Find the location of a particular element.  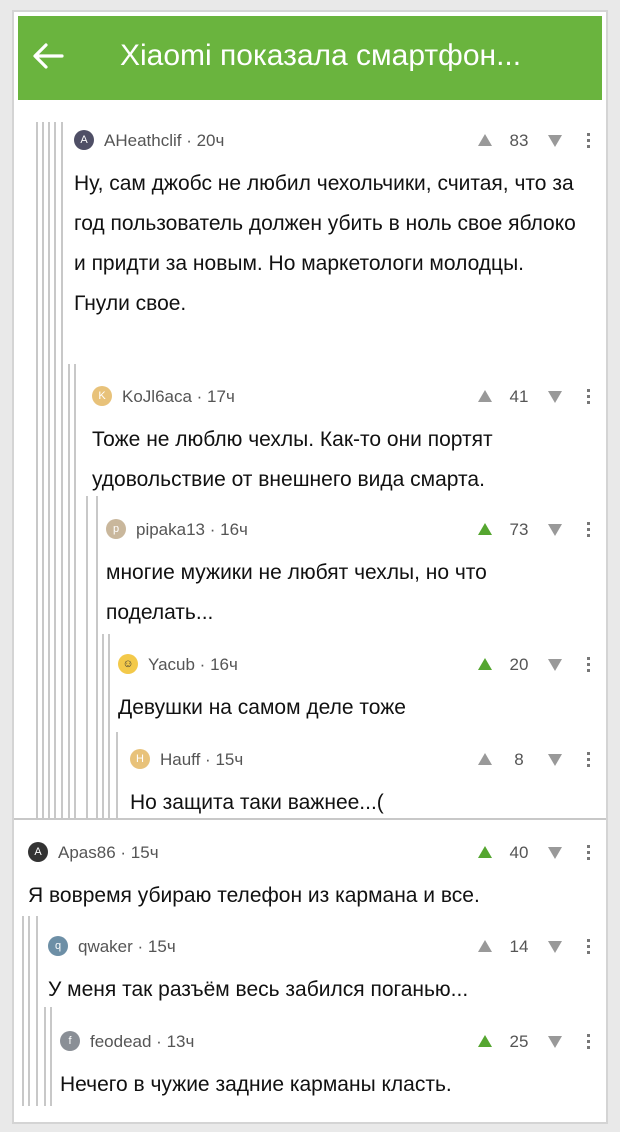

comment-meta: p pipaka13 · 16ч 73 is located at coordinates (352, 529).